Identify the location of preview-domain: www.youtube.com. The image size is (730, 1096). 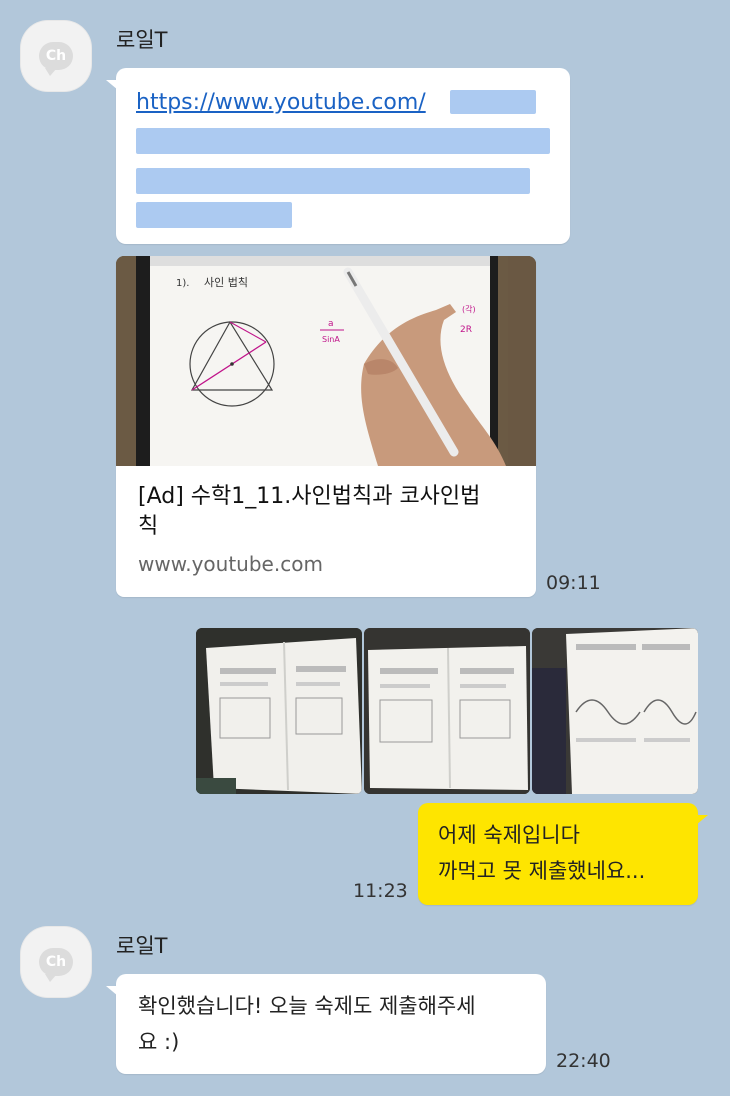
(230, 564).